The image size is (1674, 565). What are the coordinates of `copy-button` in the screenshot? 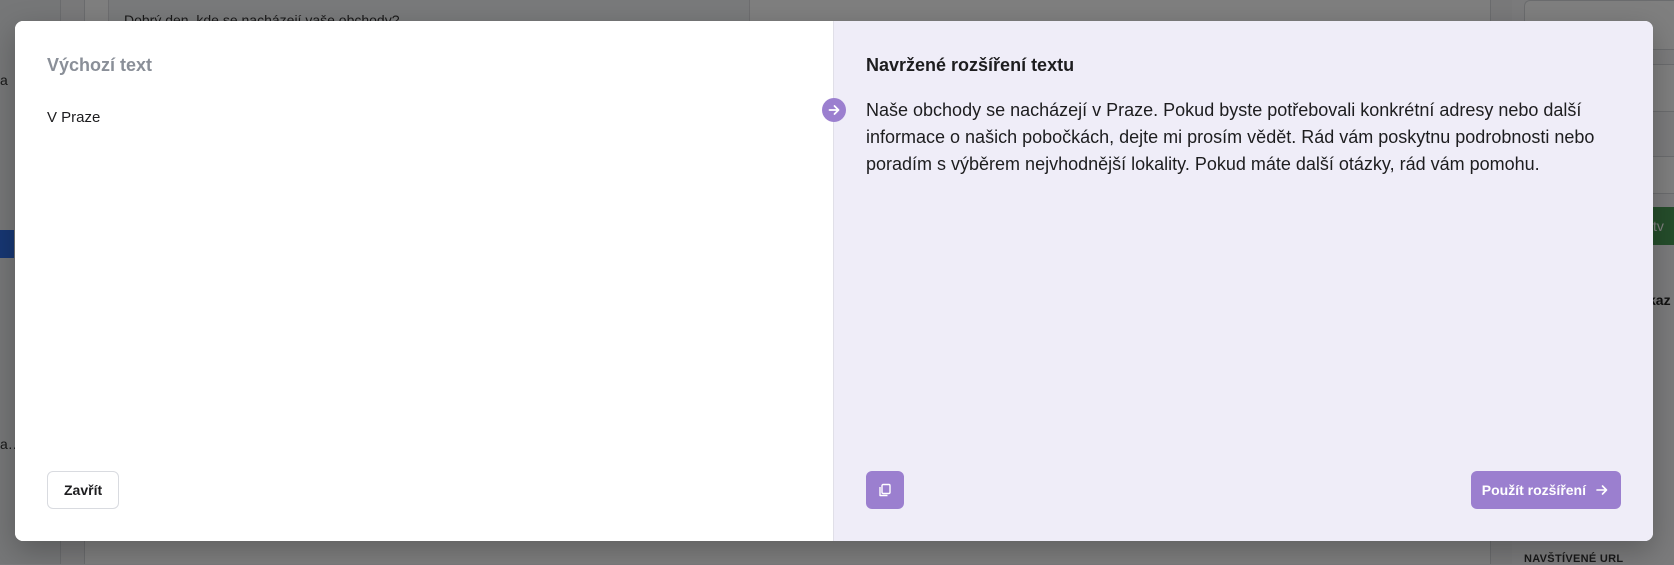 It's located at (885, 490).